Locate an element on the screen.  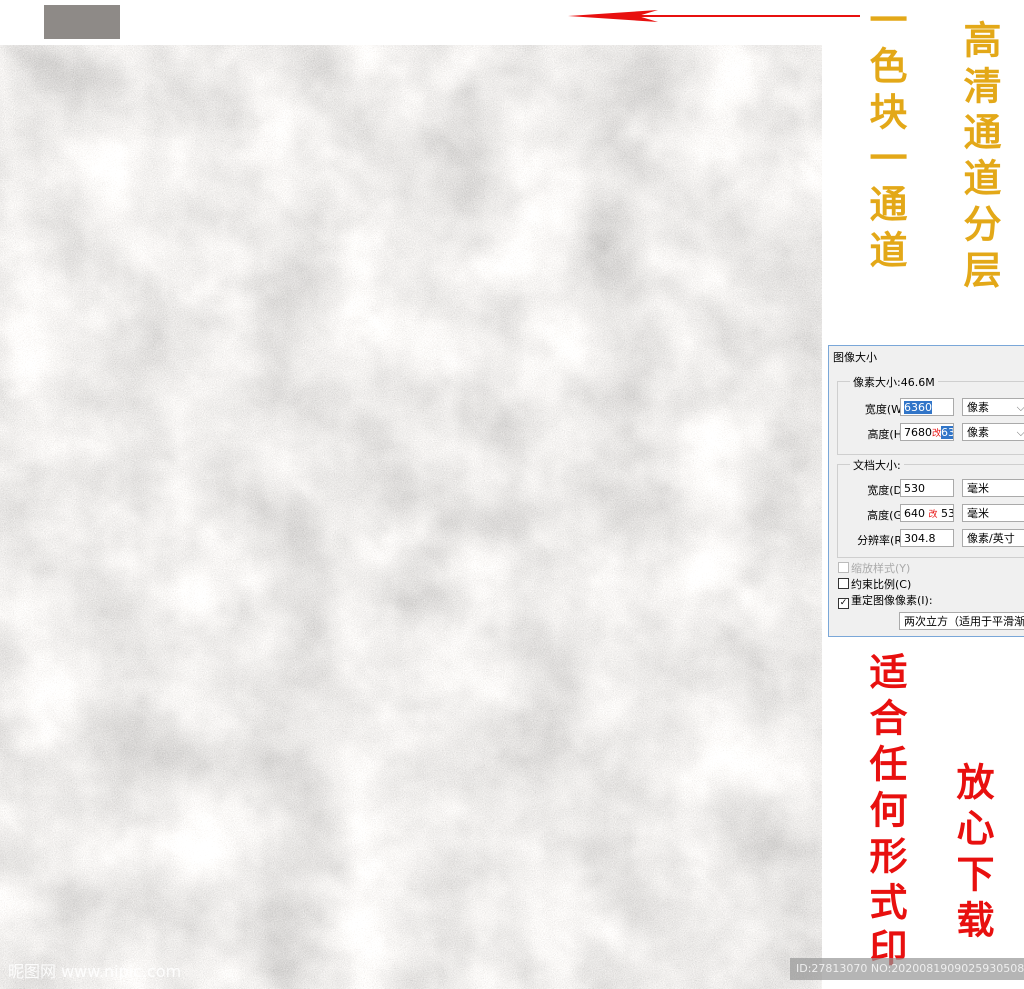
doc-width-input: 530 is located at coordinates (927, 488).